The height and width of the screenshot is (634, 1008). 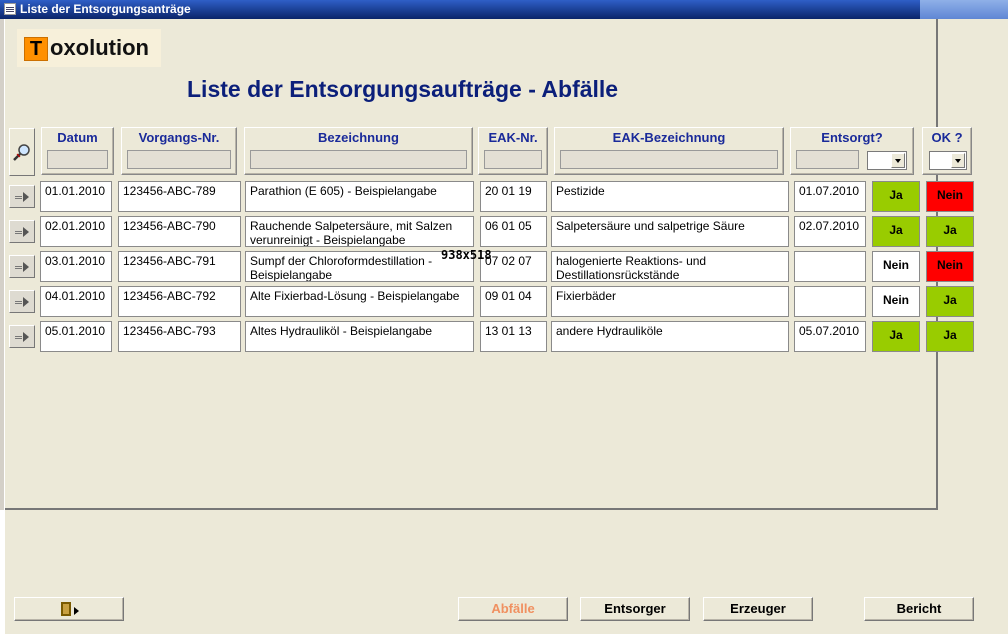 What do you see at coordinates (359, 336) in the screenshot?
I see `cell-bezeichnung: Altes Hydrauliköl - Beispielangabe` at bounding box center [359, 336].